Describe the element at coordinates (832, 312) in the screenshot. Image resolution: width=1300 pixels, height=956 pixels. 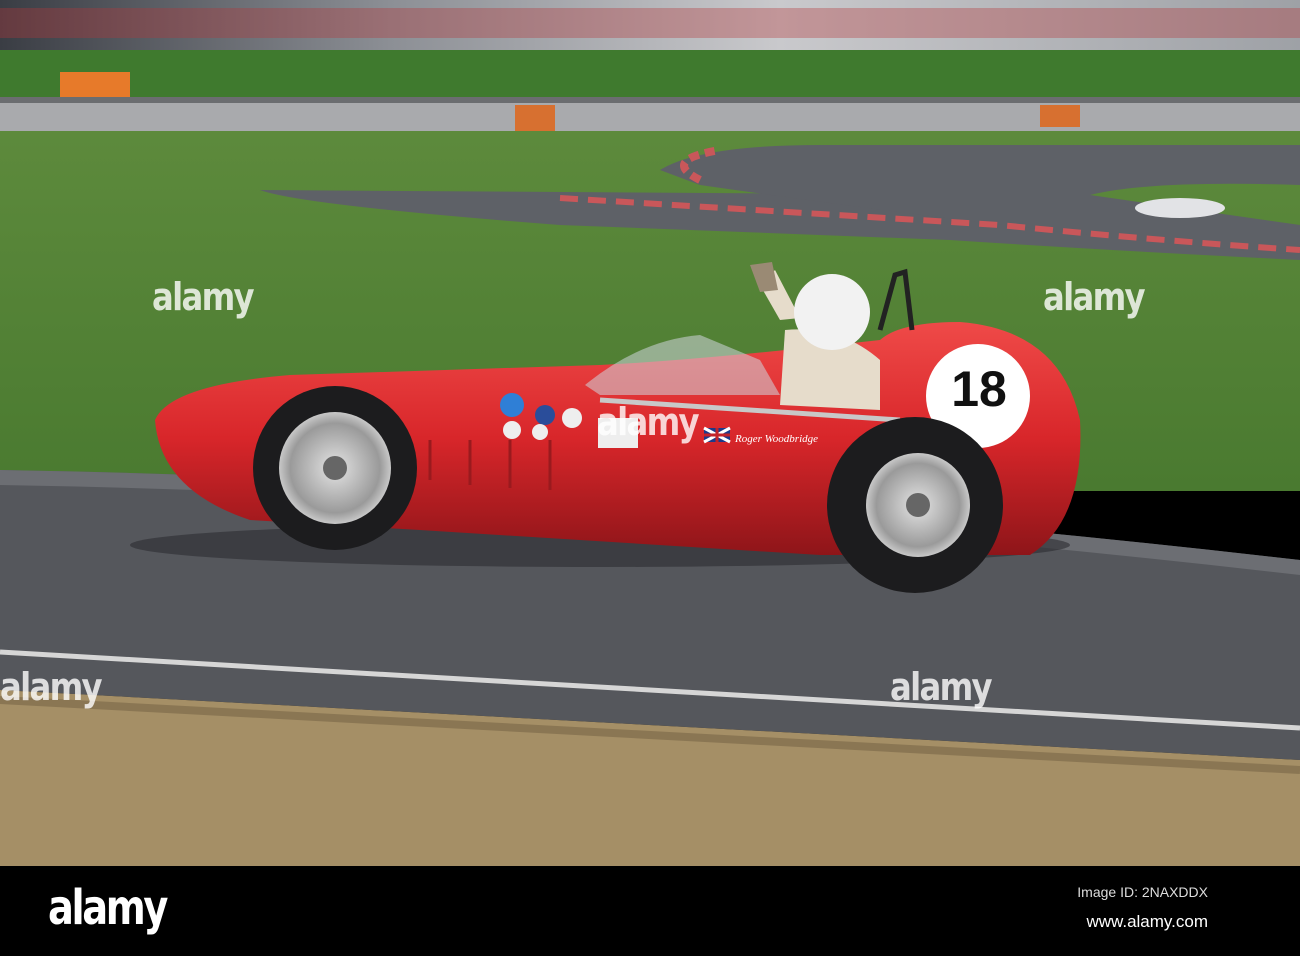
I see `helmet` at that location.